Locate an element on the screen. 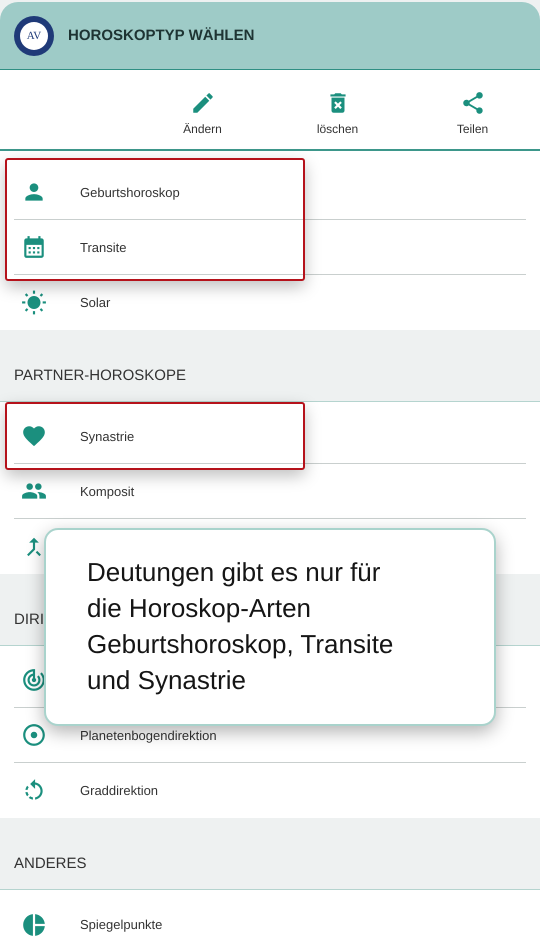  section-title: ANDERES is located at coordinates (50, 863).